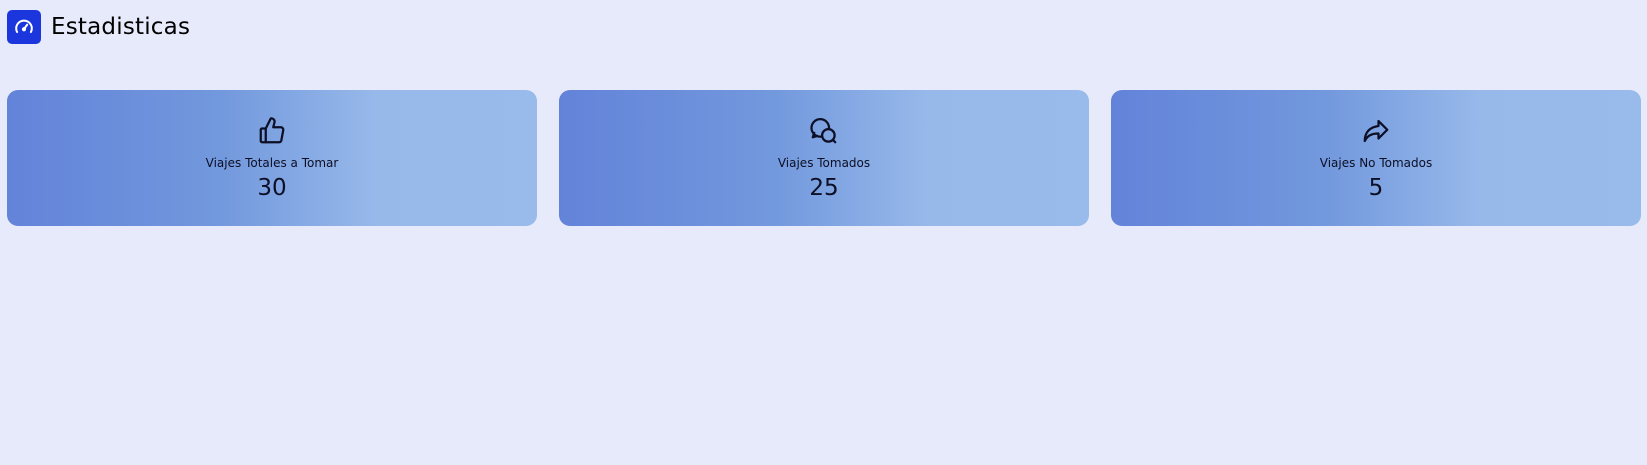 The width and height of the screenshot is (1647, 465). Describe the element at coordinates (1376, 163) in the screenshot. I see `stat-card-label: Viajes No Tomados` at that location.